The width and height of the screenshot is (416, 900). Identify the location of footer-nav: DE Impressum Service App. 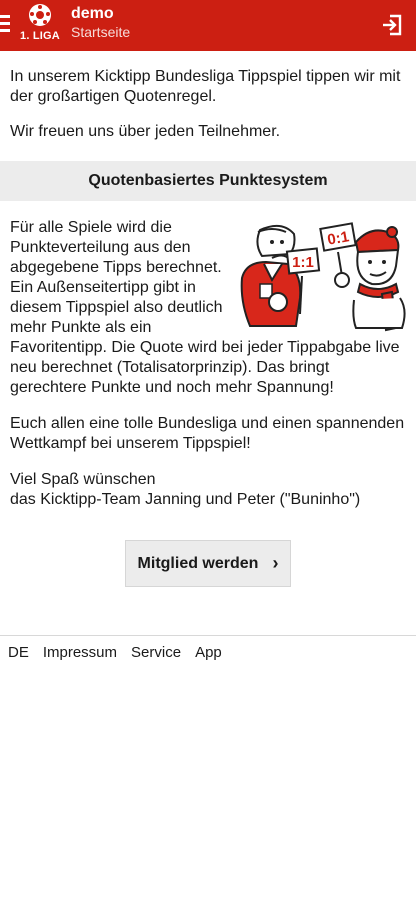
(208, 648).